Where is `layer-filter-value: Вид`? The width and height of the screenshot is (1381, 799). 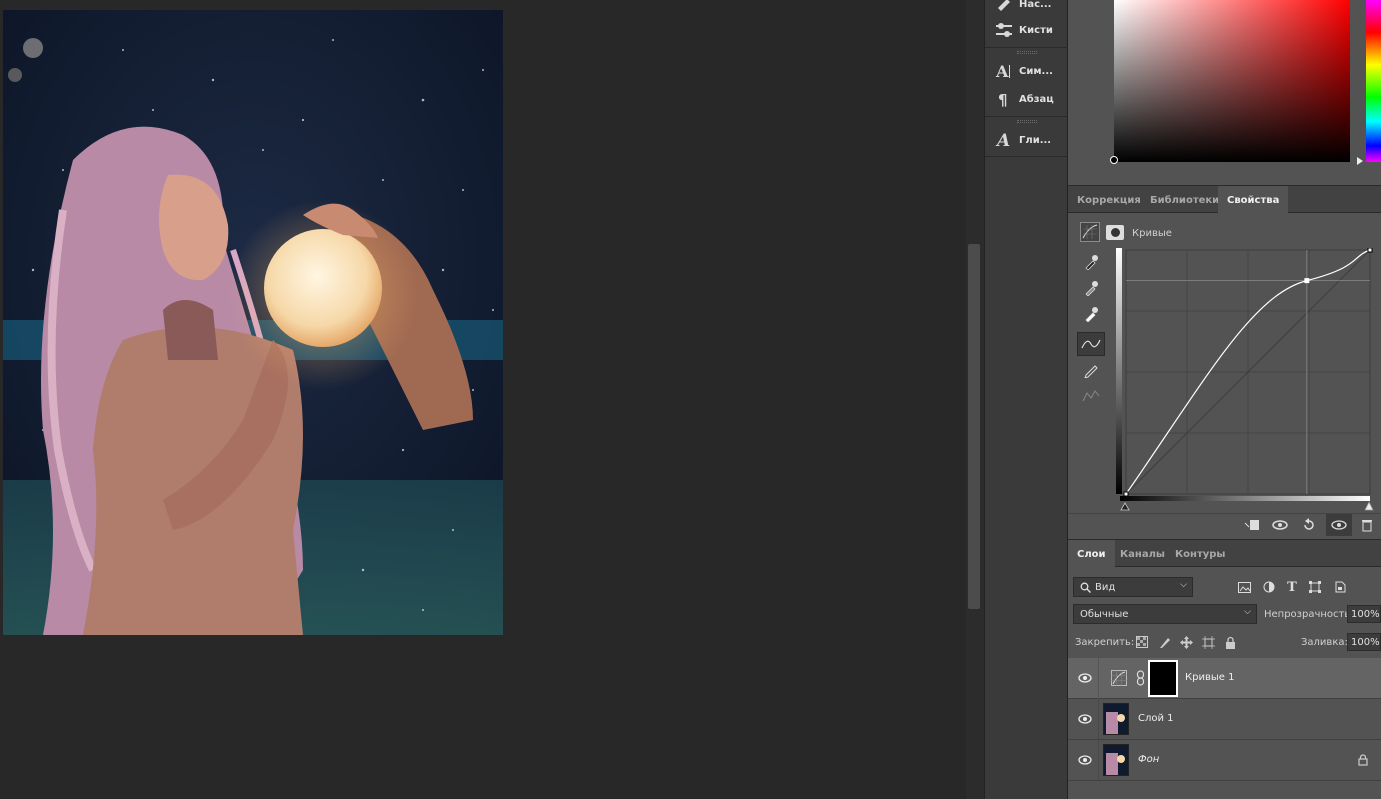
layer-filter-value: Вид is located at coordinates (1105, 587).